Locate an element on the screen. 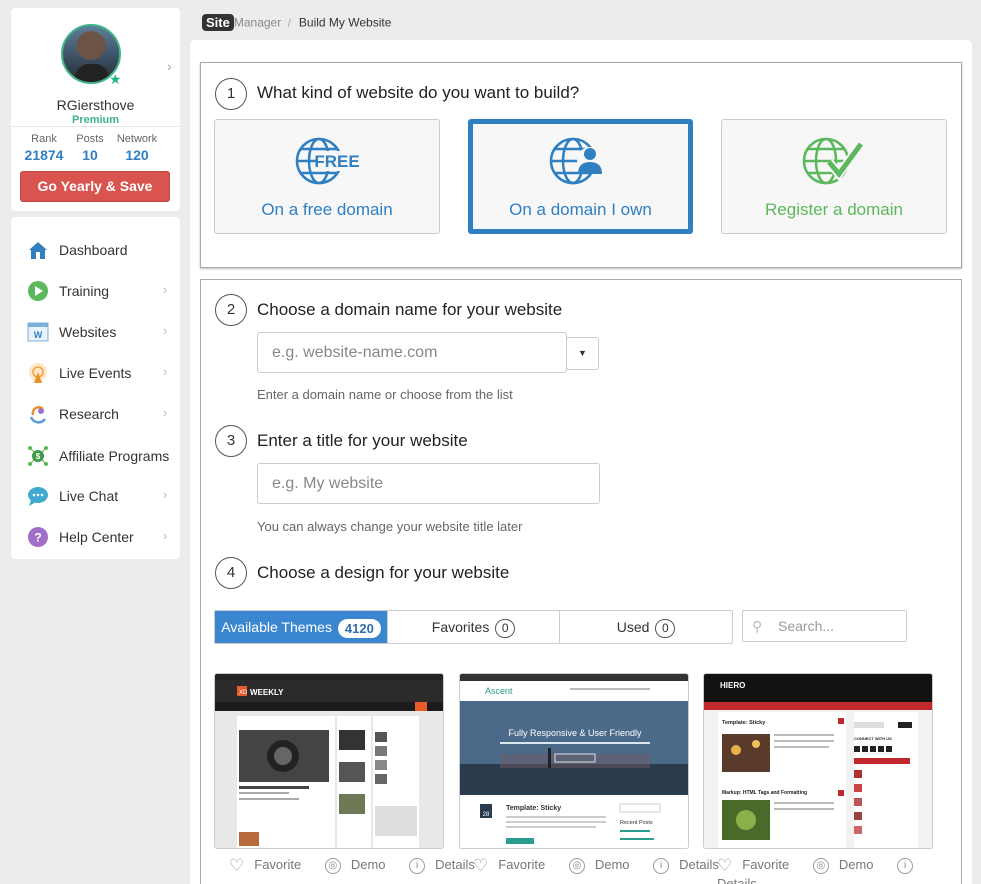 Image resolution: width=981 pixels, height=884 pixels. website-title-input: e.g. My website is located at coordinates (428, 483).